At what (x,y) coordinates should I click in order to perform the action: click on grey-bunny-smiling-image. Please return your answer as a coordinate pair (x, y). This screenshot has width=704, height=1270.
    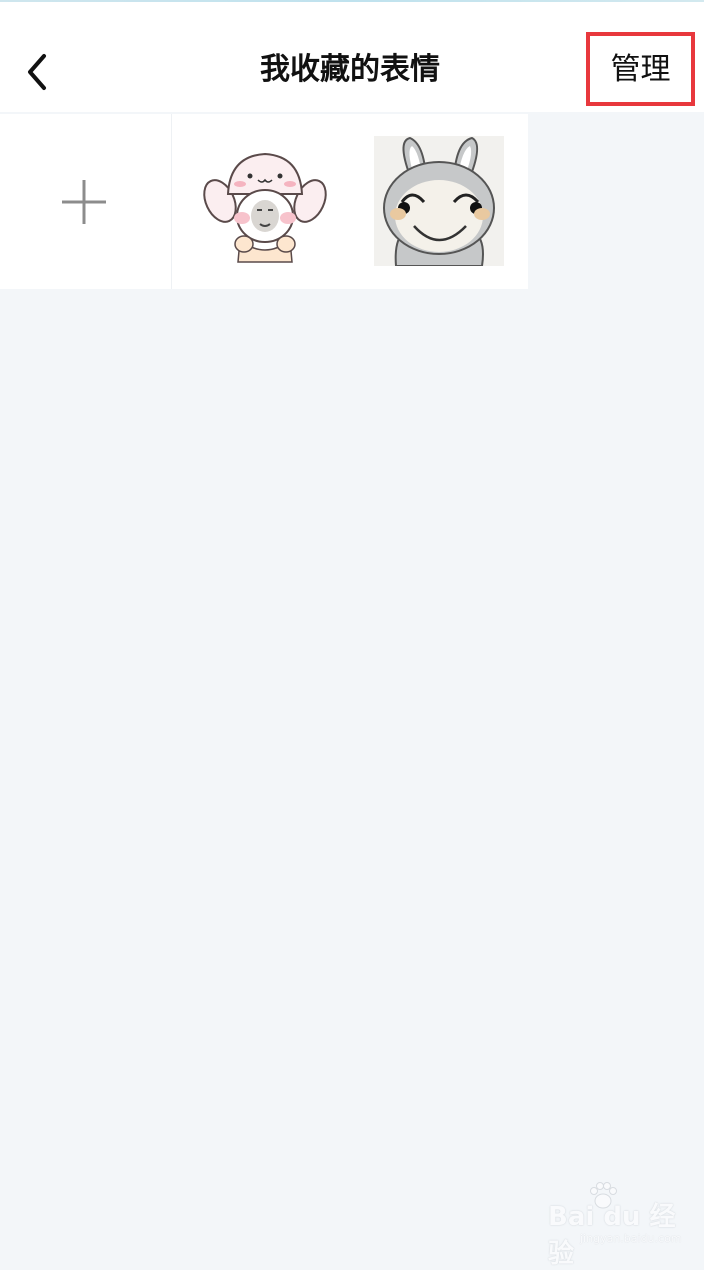
    Looking at the image, I should click on (439, 201).